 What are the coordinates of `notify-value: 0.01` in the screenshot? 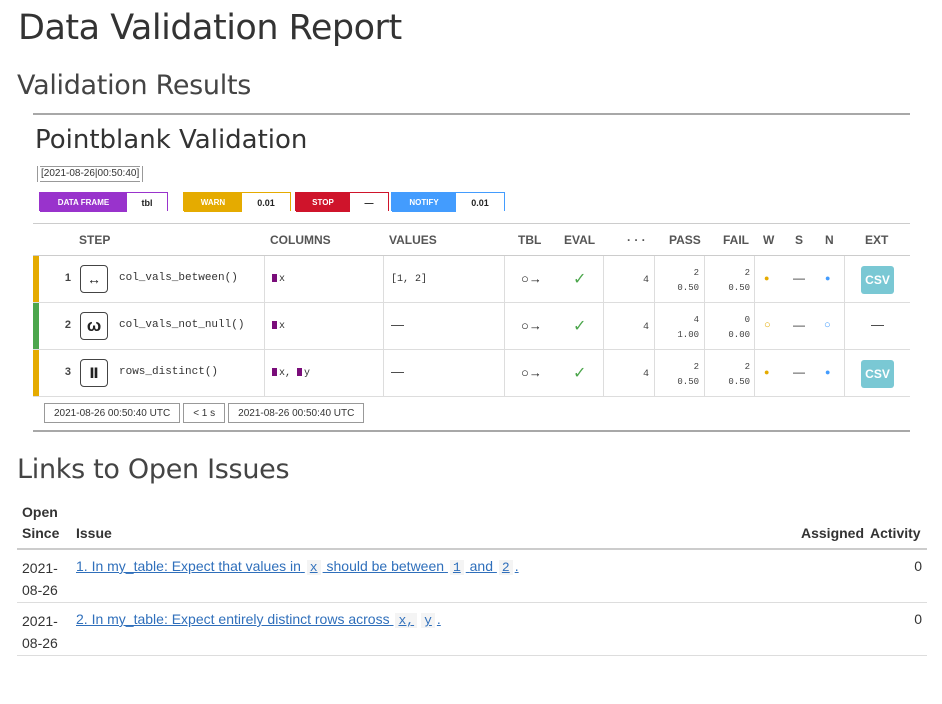 It's located at (480, 202).